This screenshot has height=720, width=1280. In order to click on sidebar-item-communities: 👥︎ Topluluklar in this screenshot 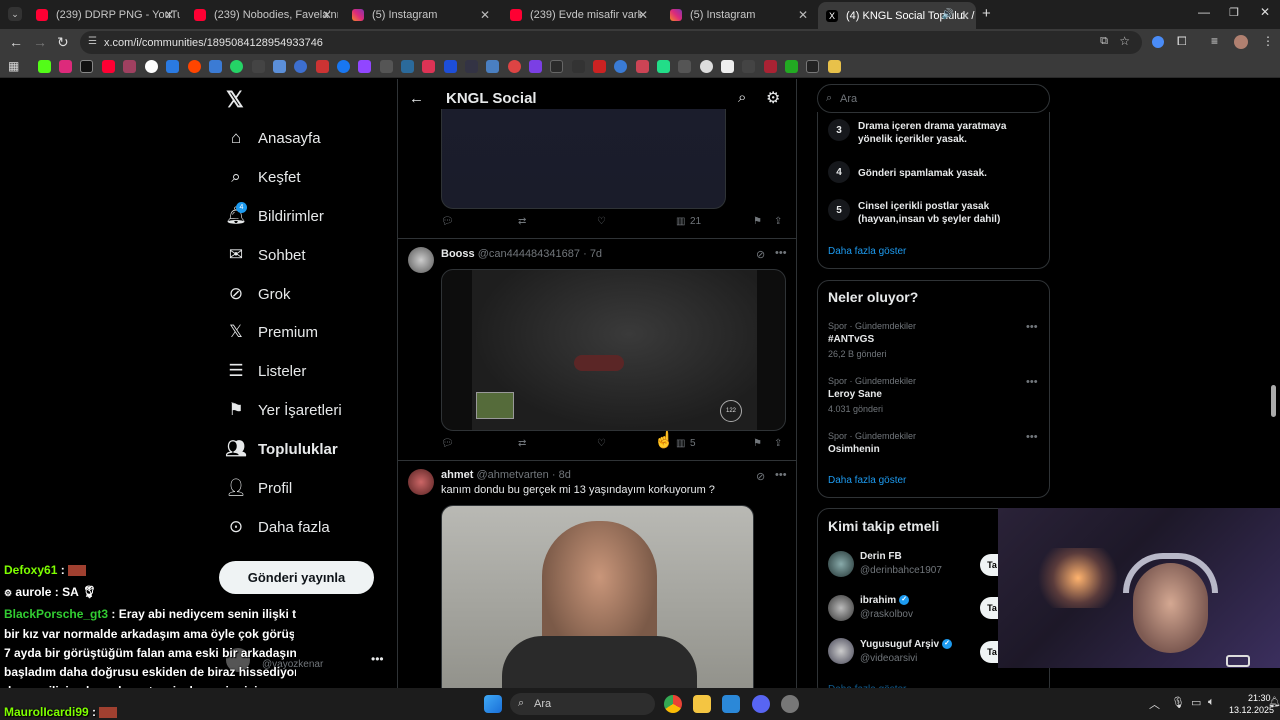, I will do `click(281, 449)`.